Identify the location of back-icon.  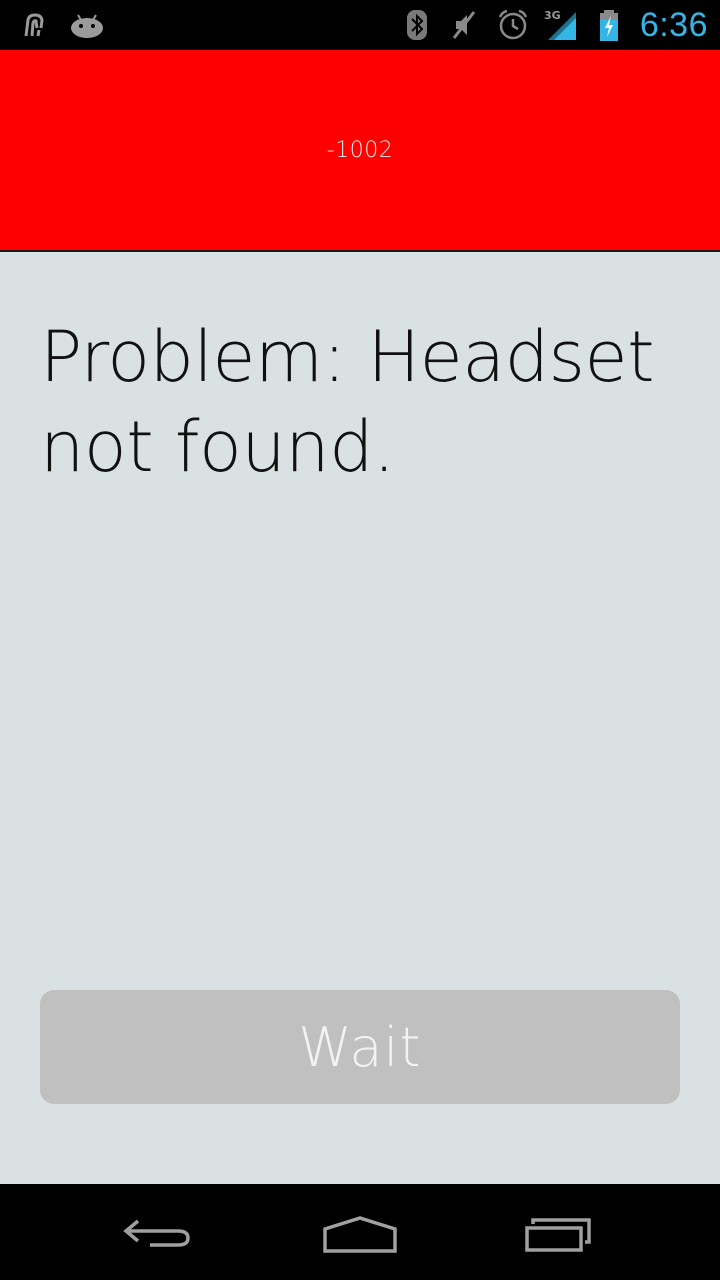
(156, 1233).